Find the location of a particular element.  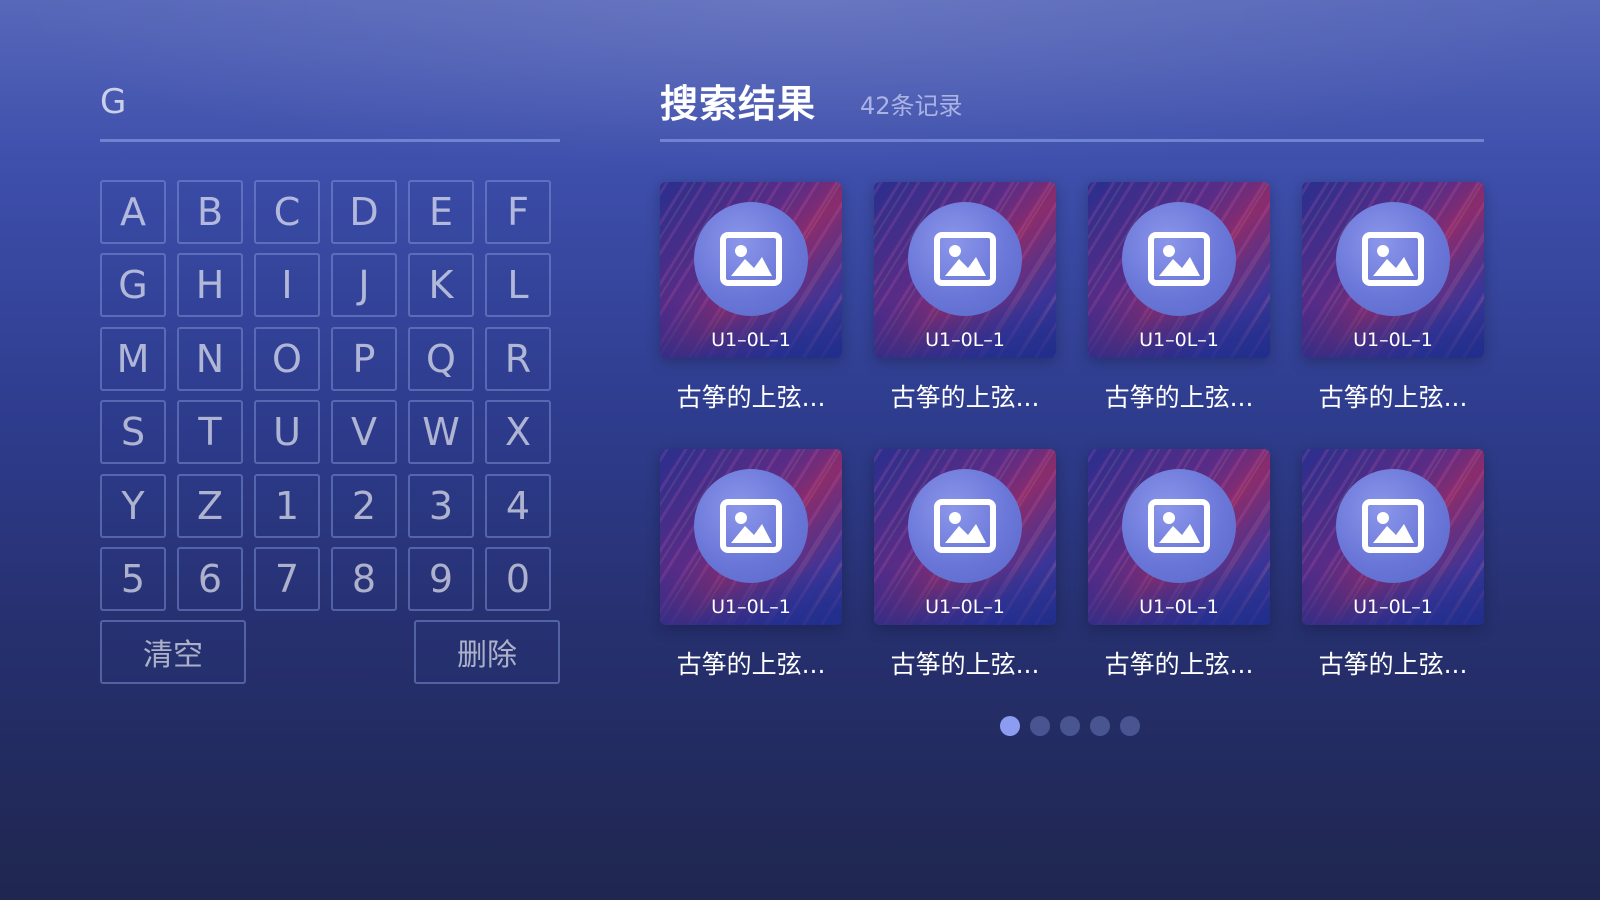

key-t: T is located at coordinates (210, 432).